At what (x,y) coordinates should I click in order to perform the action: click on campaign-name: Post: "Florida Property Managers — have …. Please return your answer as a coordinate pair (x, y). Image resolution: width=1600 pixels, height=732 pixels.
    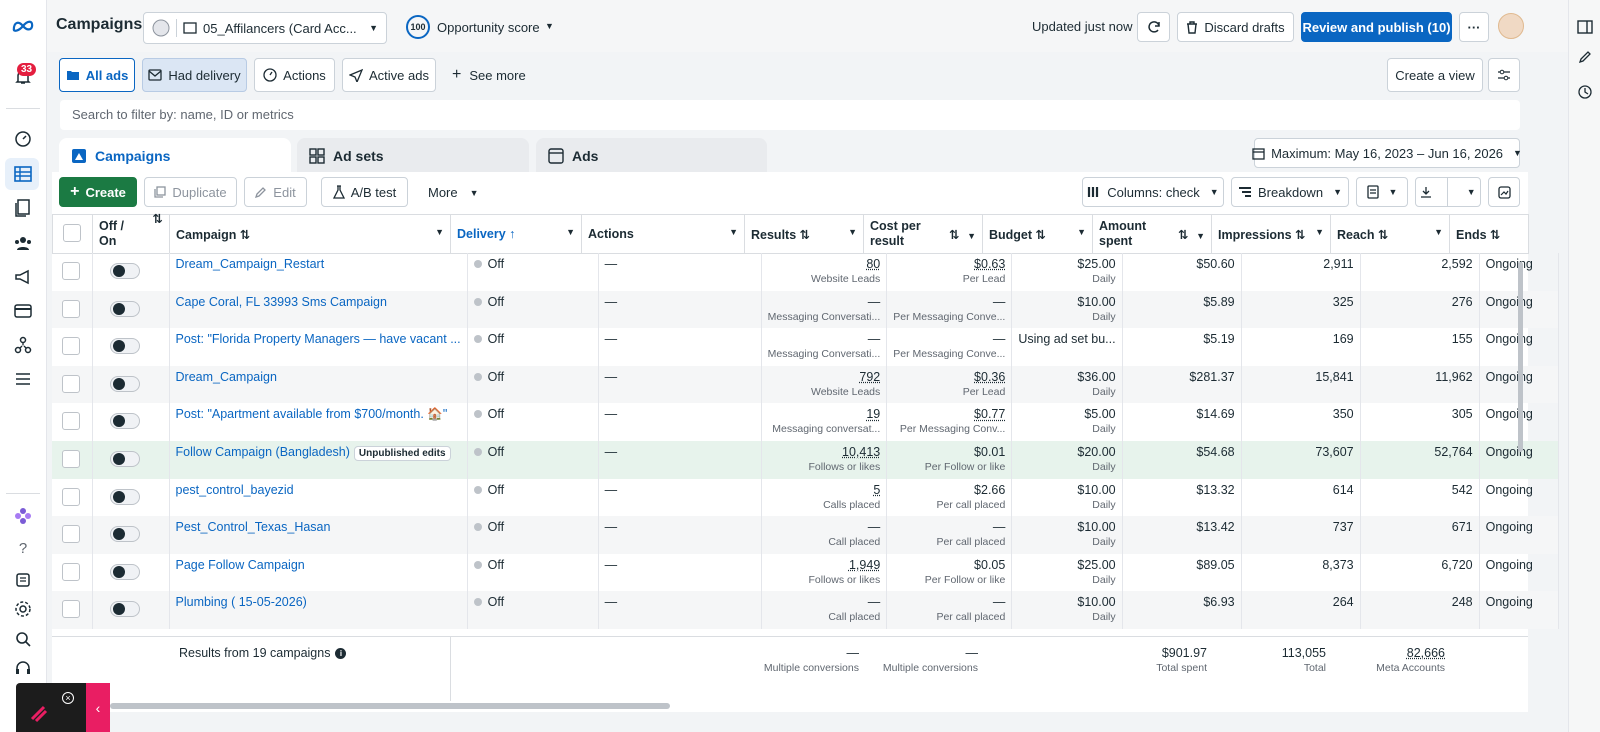
    Looking at the image, I should click on (318, 339).